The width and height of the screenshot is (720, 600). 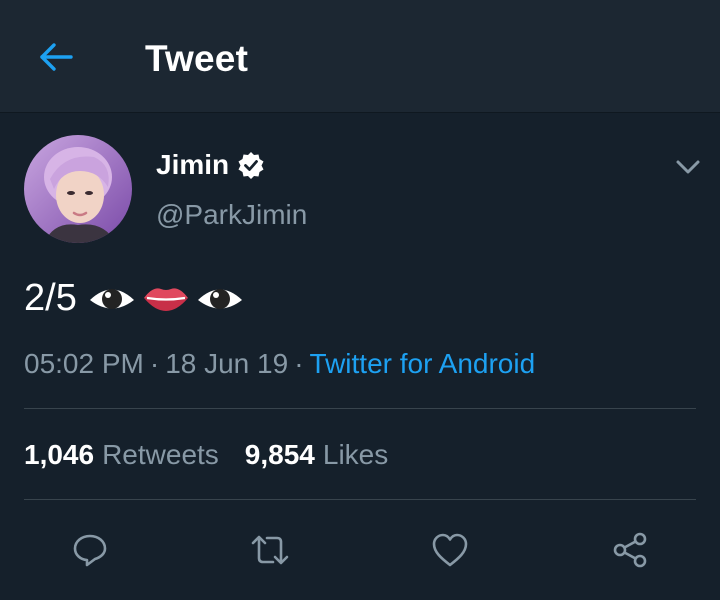 What do you see at coordinates (355, 454) in the screenshot?
I see `likes-label: Likes` at bounding box center [355, 454].